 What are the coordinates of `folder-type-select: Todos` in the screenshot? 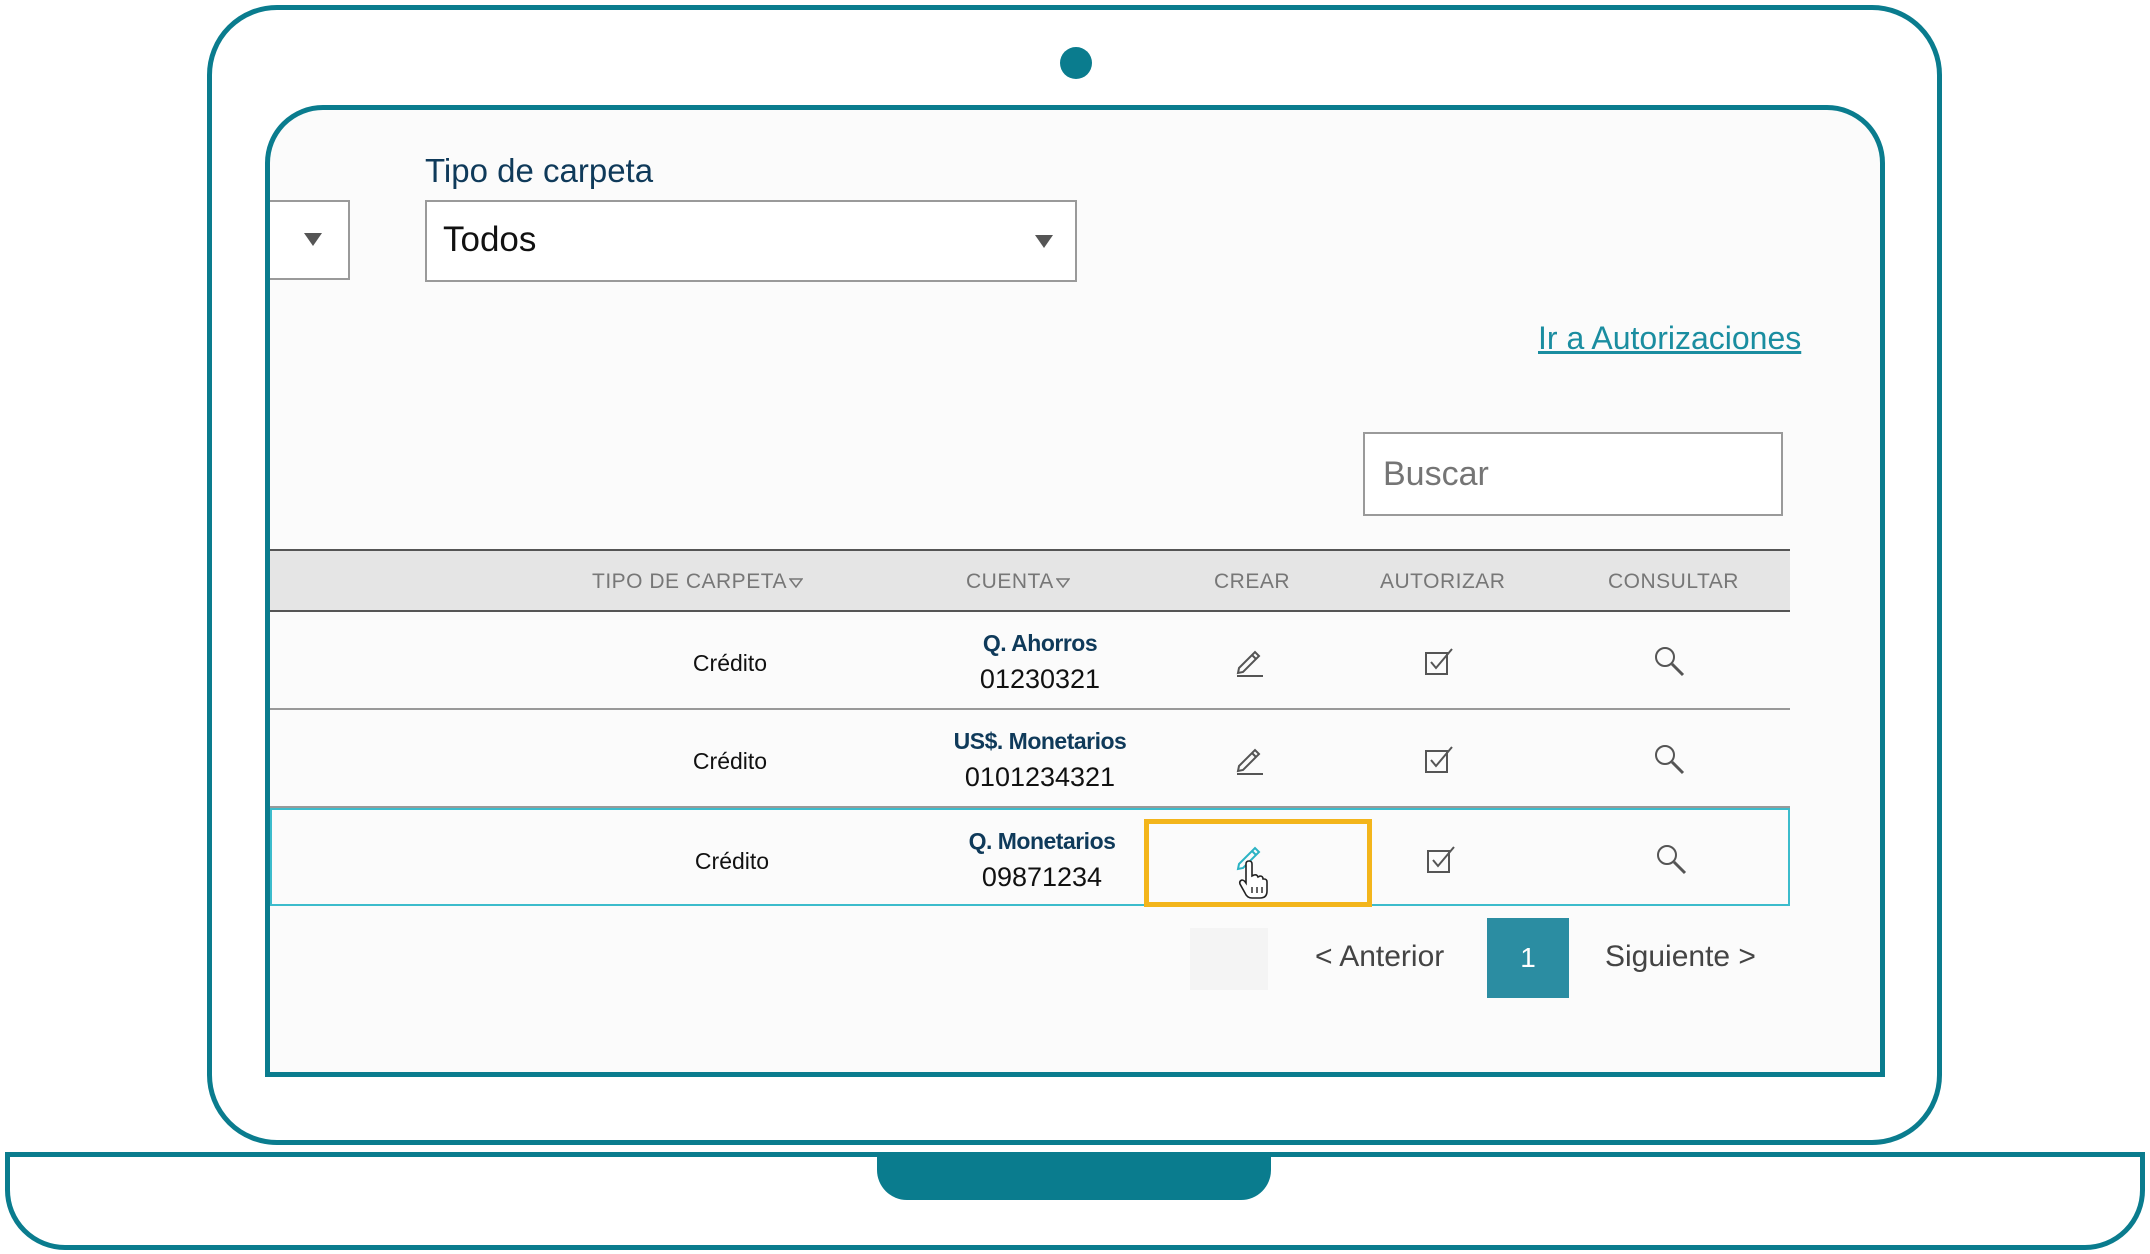 It's located at (751, 241).